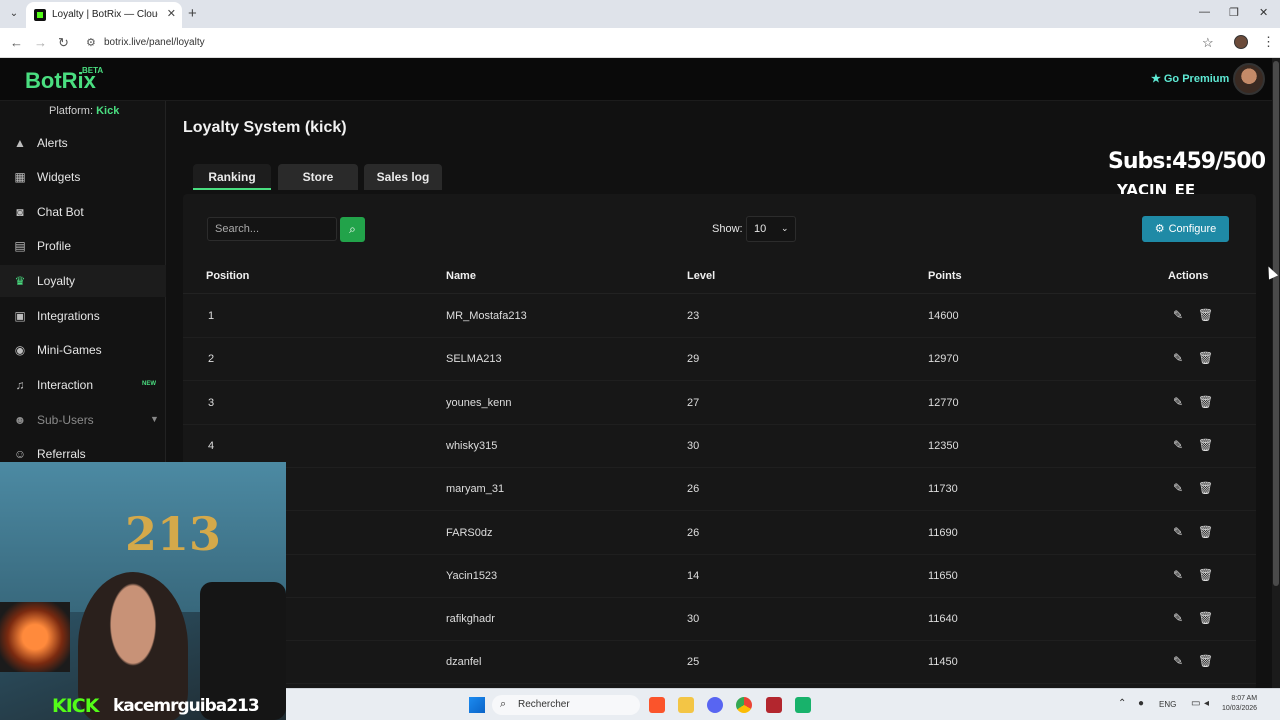  Describe the element at coordinates (566, 705) in the screenshot. I see `taskbar-search: ⌕ Rechercher` at that location.